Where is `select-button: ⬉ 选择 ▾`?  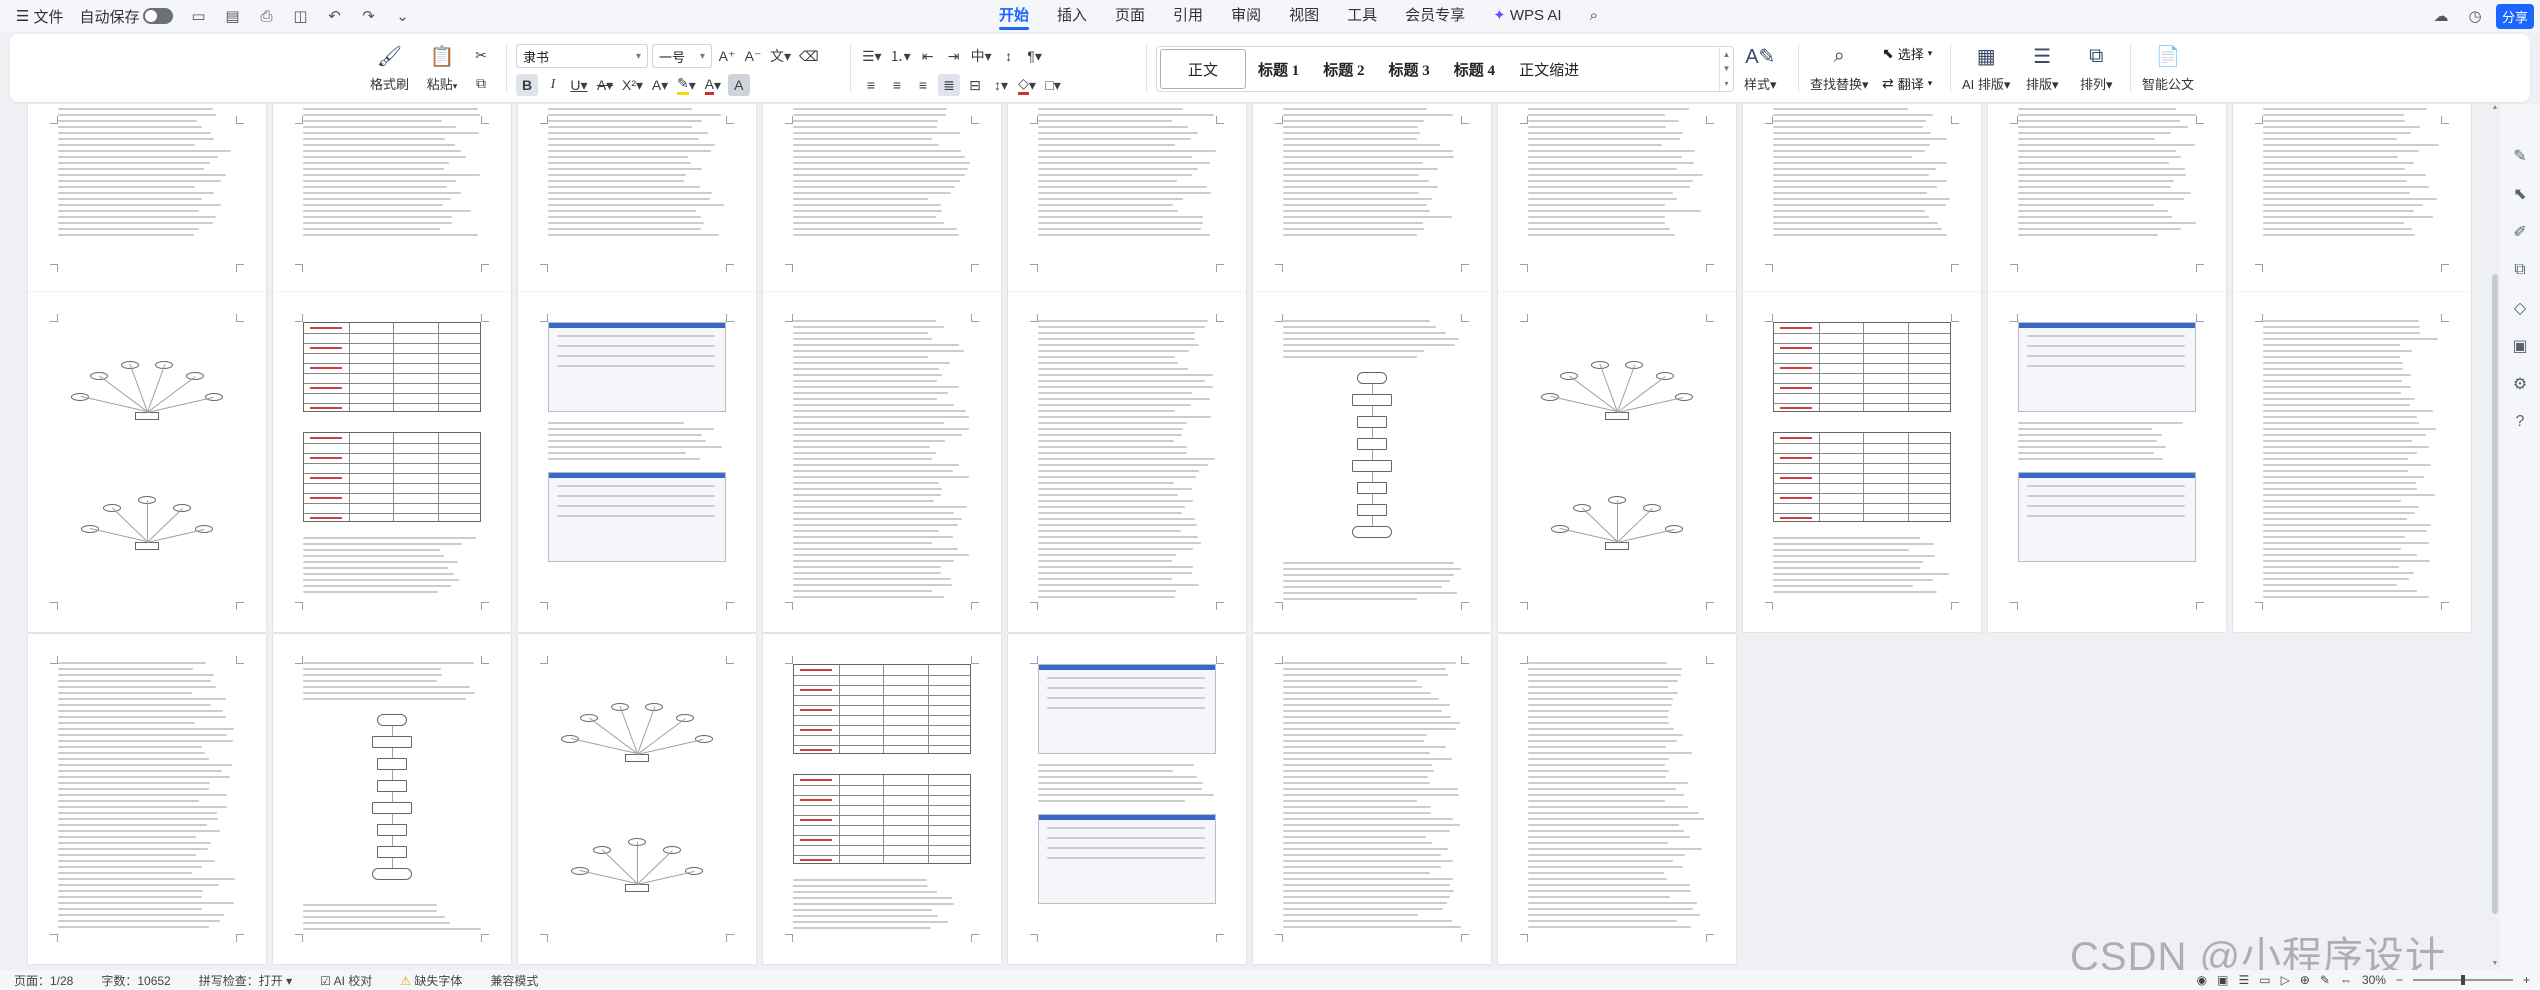 select-button: ⬉ 选择 ▾ is located at coordinates (1907, 53).